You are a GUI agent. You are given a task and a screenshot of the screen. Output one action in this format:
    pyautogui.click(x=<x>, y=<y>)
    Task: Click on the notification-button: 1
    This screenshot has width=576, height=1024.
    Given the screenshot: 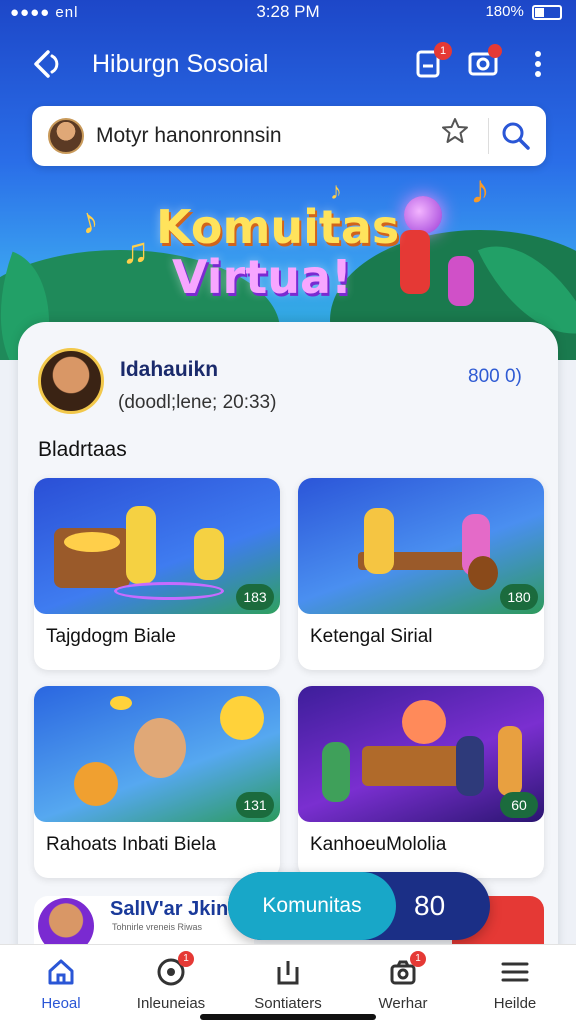 What is the action you would take?
    pyautogui.click(x=432, y=61)
    